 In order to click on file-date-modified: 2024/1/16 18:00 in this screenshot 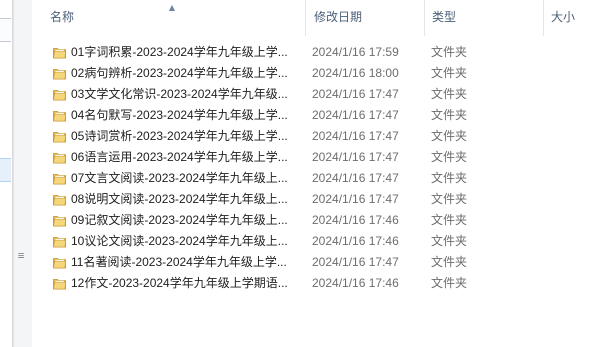, I will do `click(355, 73)`.